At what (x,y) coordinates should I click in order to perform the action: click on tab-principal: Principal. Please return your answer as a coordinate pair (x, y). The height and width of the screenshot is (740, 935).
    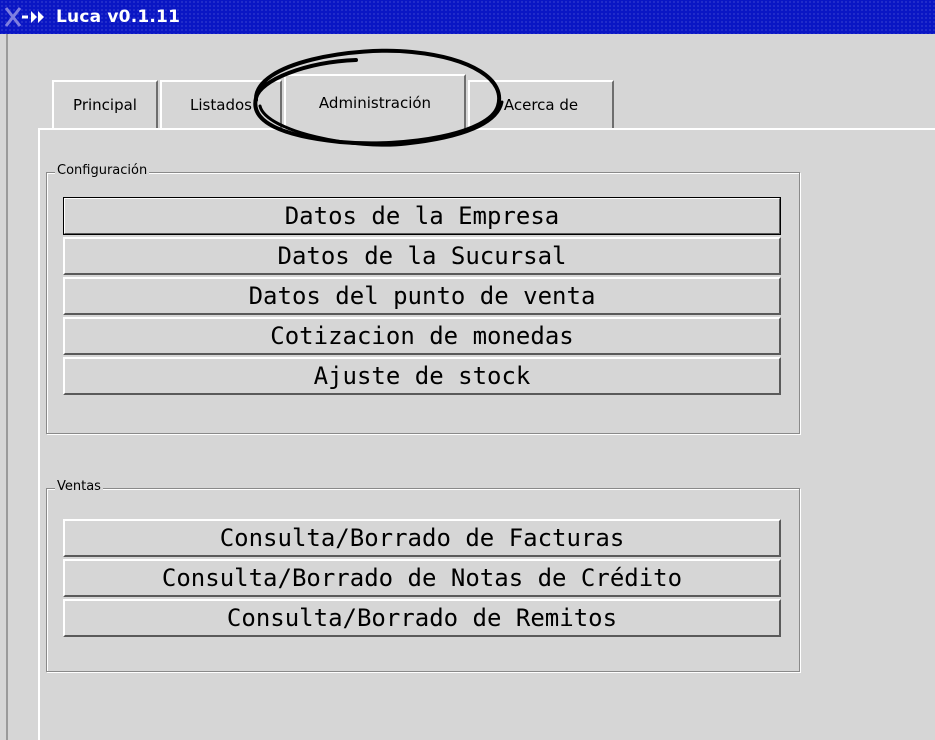
    Looking at the image, I should click on (105, 104).